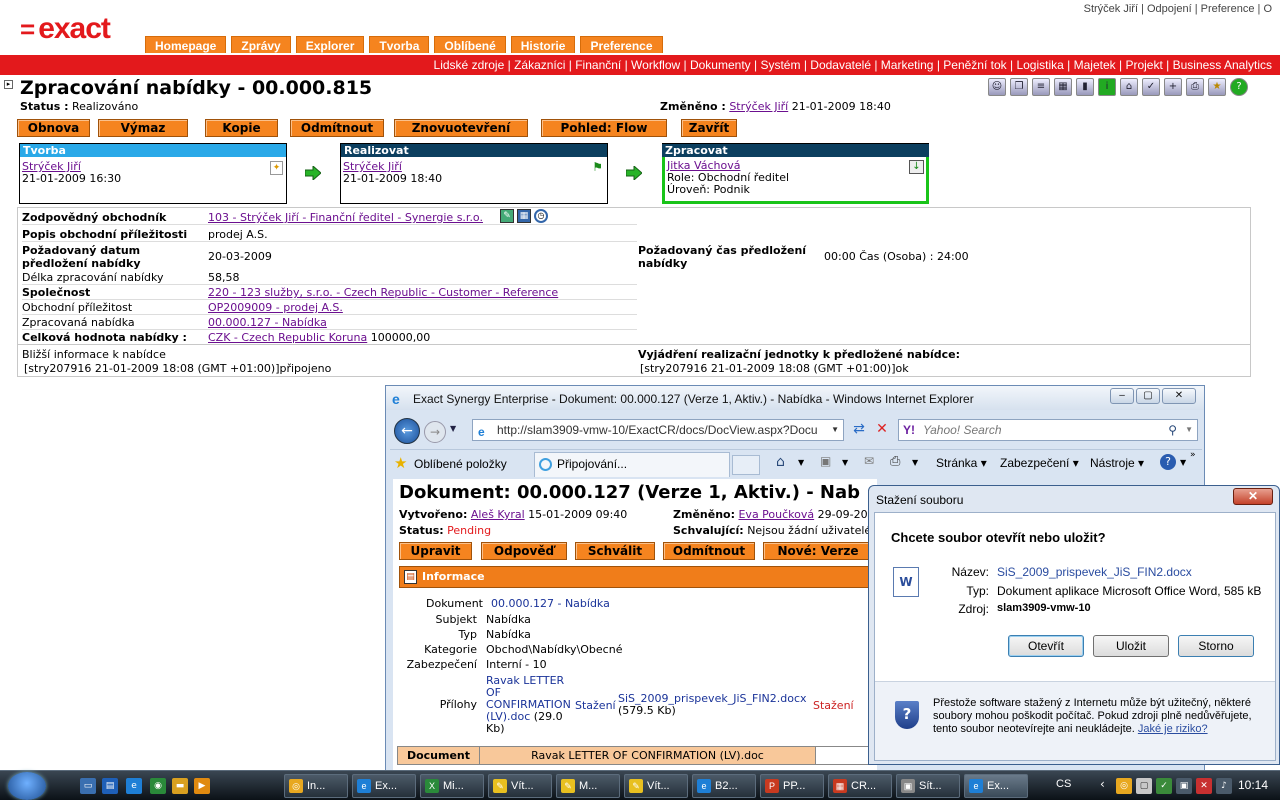 The height and width of the screenshot is (800, 1280). I want to click on logout-link: Odpojení, so click(1169, 9).